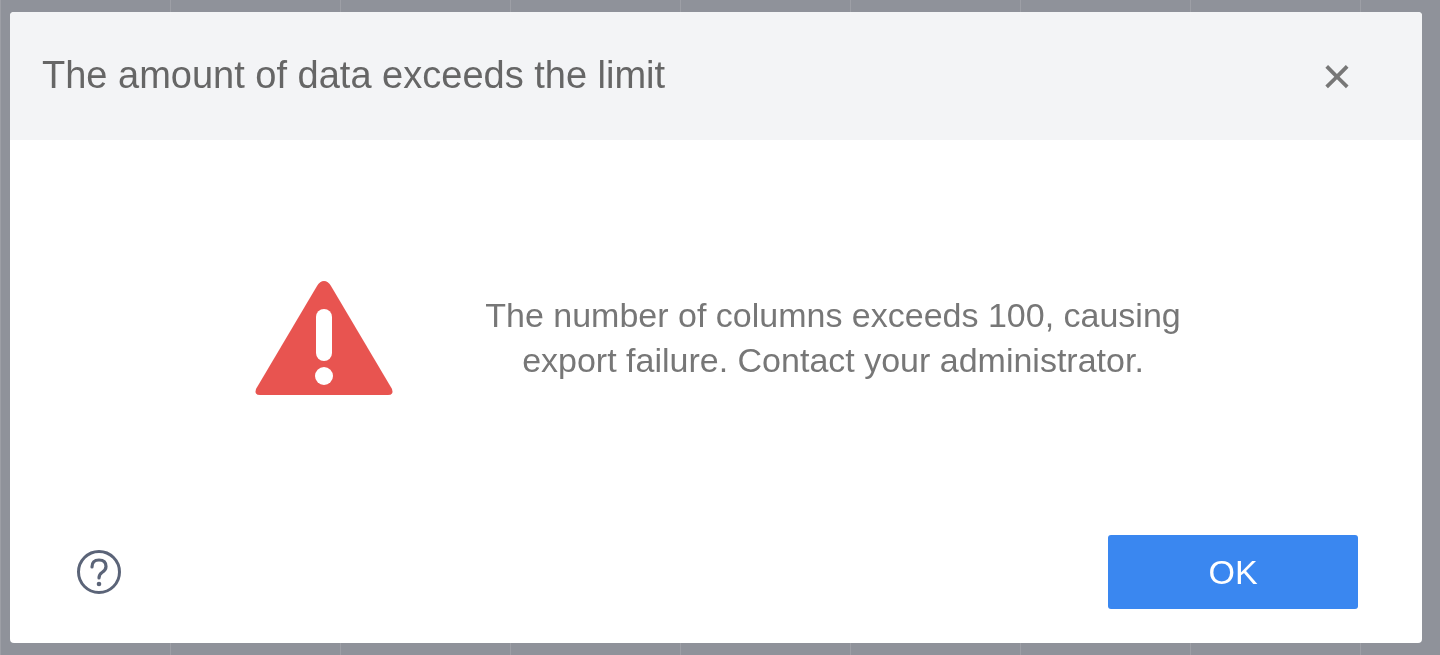 Image resolution: width=1440 pixels, height=655 pixels. Describe the element at coordinates (1336, 76) in the screenshot. I see `close-button: ×` at that location.